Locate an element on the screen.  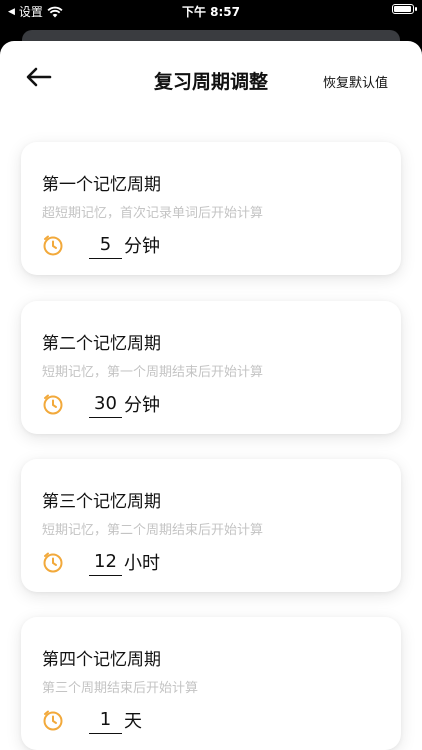
cycle-duration-row: 小时 is located at coordinates (202, 563).